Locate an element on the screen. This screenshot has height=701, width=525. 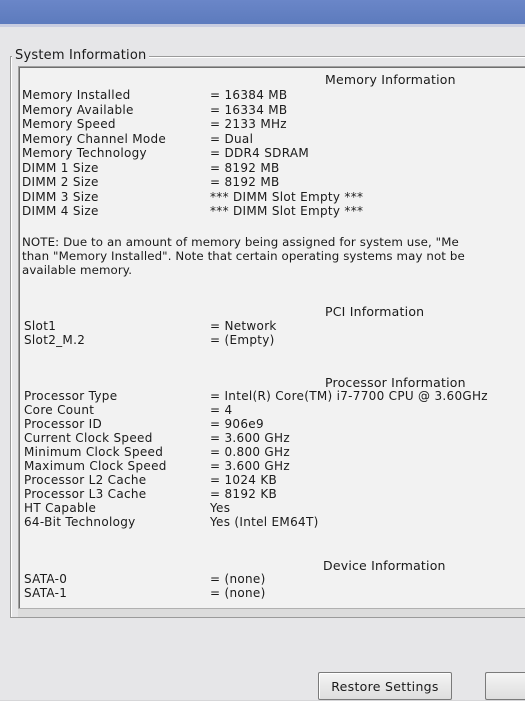
row-label: Current Clock Speed is located at coordinates (88, 438).